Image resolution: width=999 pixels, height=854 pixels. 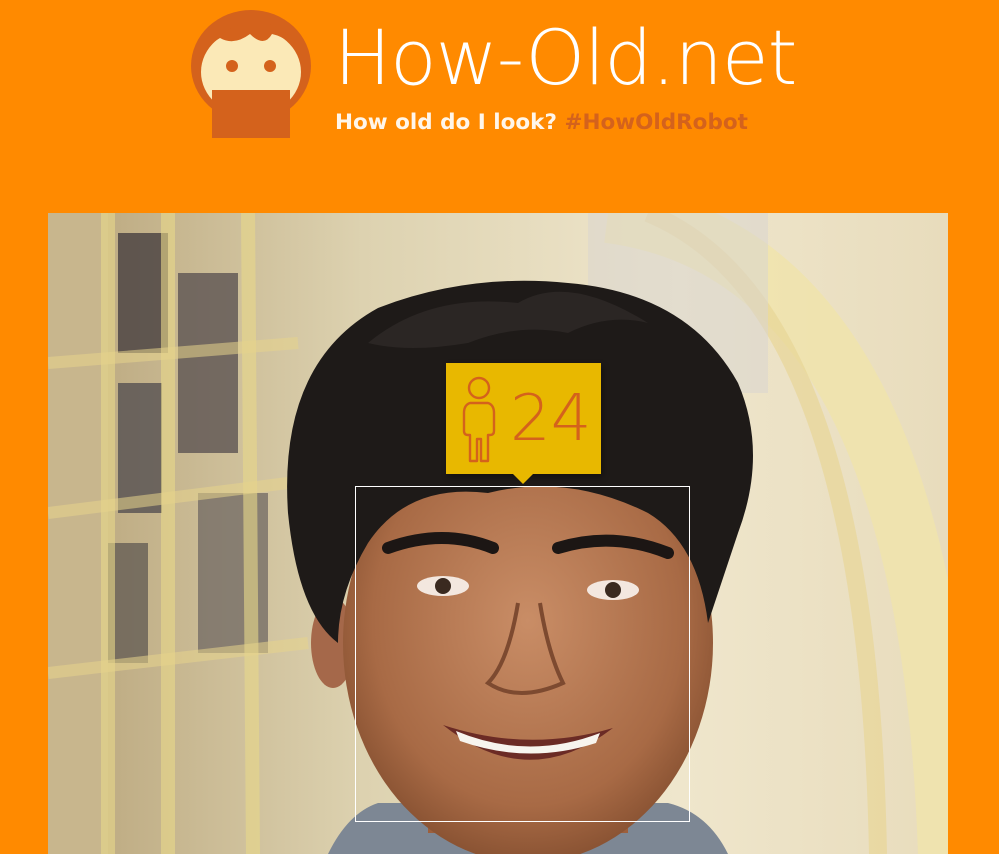 I want to click on age-badge: 24, so click(x=523, y=423).